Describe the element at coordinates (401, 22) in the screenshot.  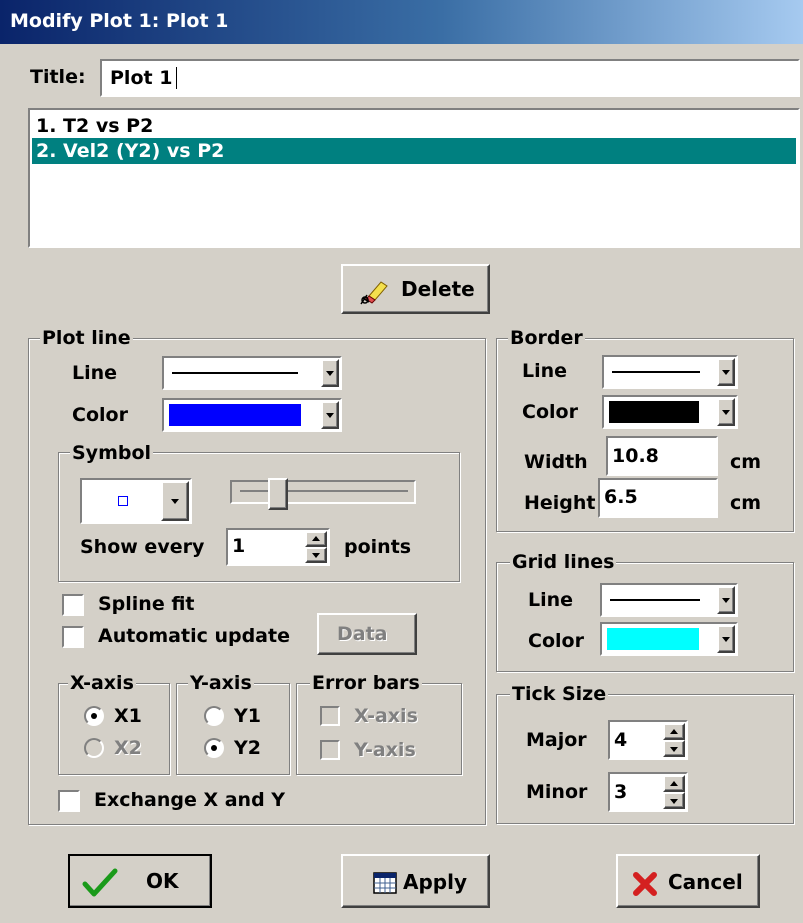
I see `title-bar: Modify Plot 1: Plot 1` at that location.